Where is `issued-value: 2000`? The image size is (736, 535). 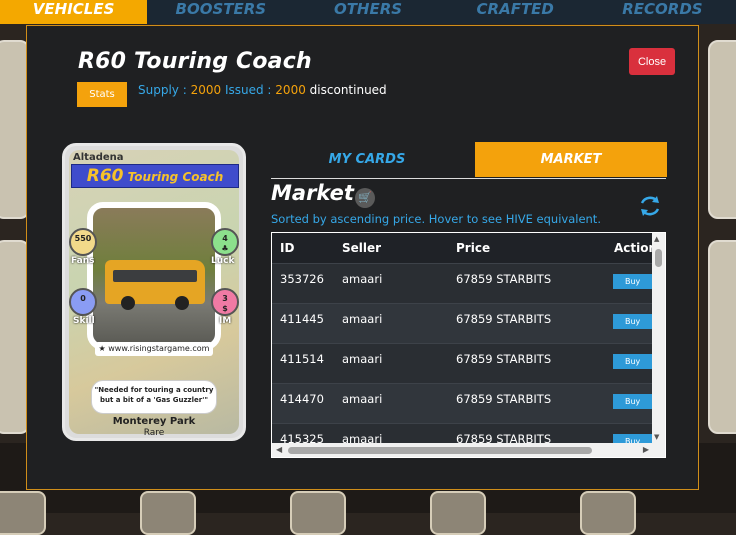 issued-value: 2000 is located at coordinates (290, 90).